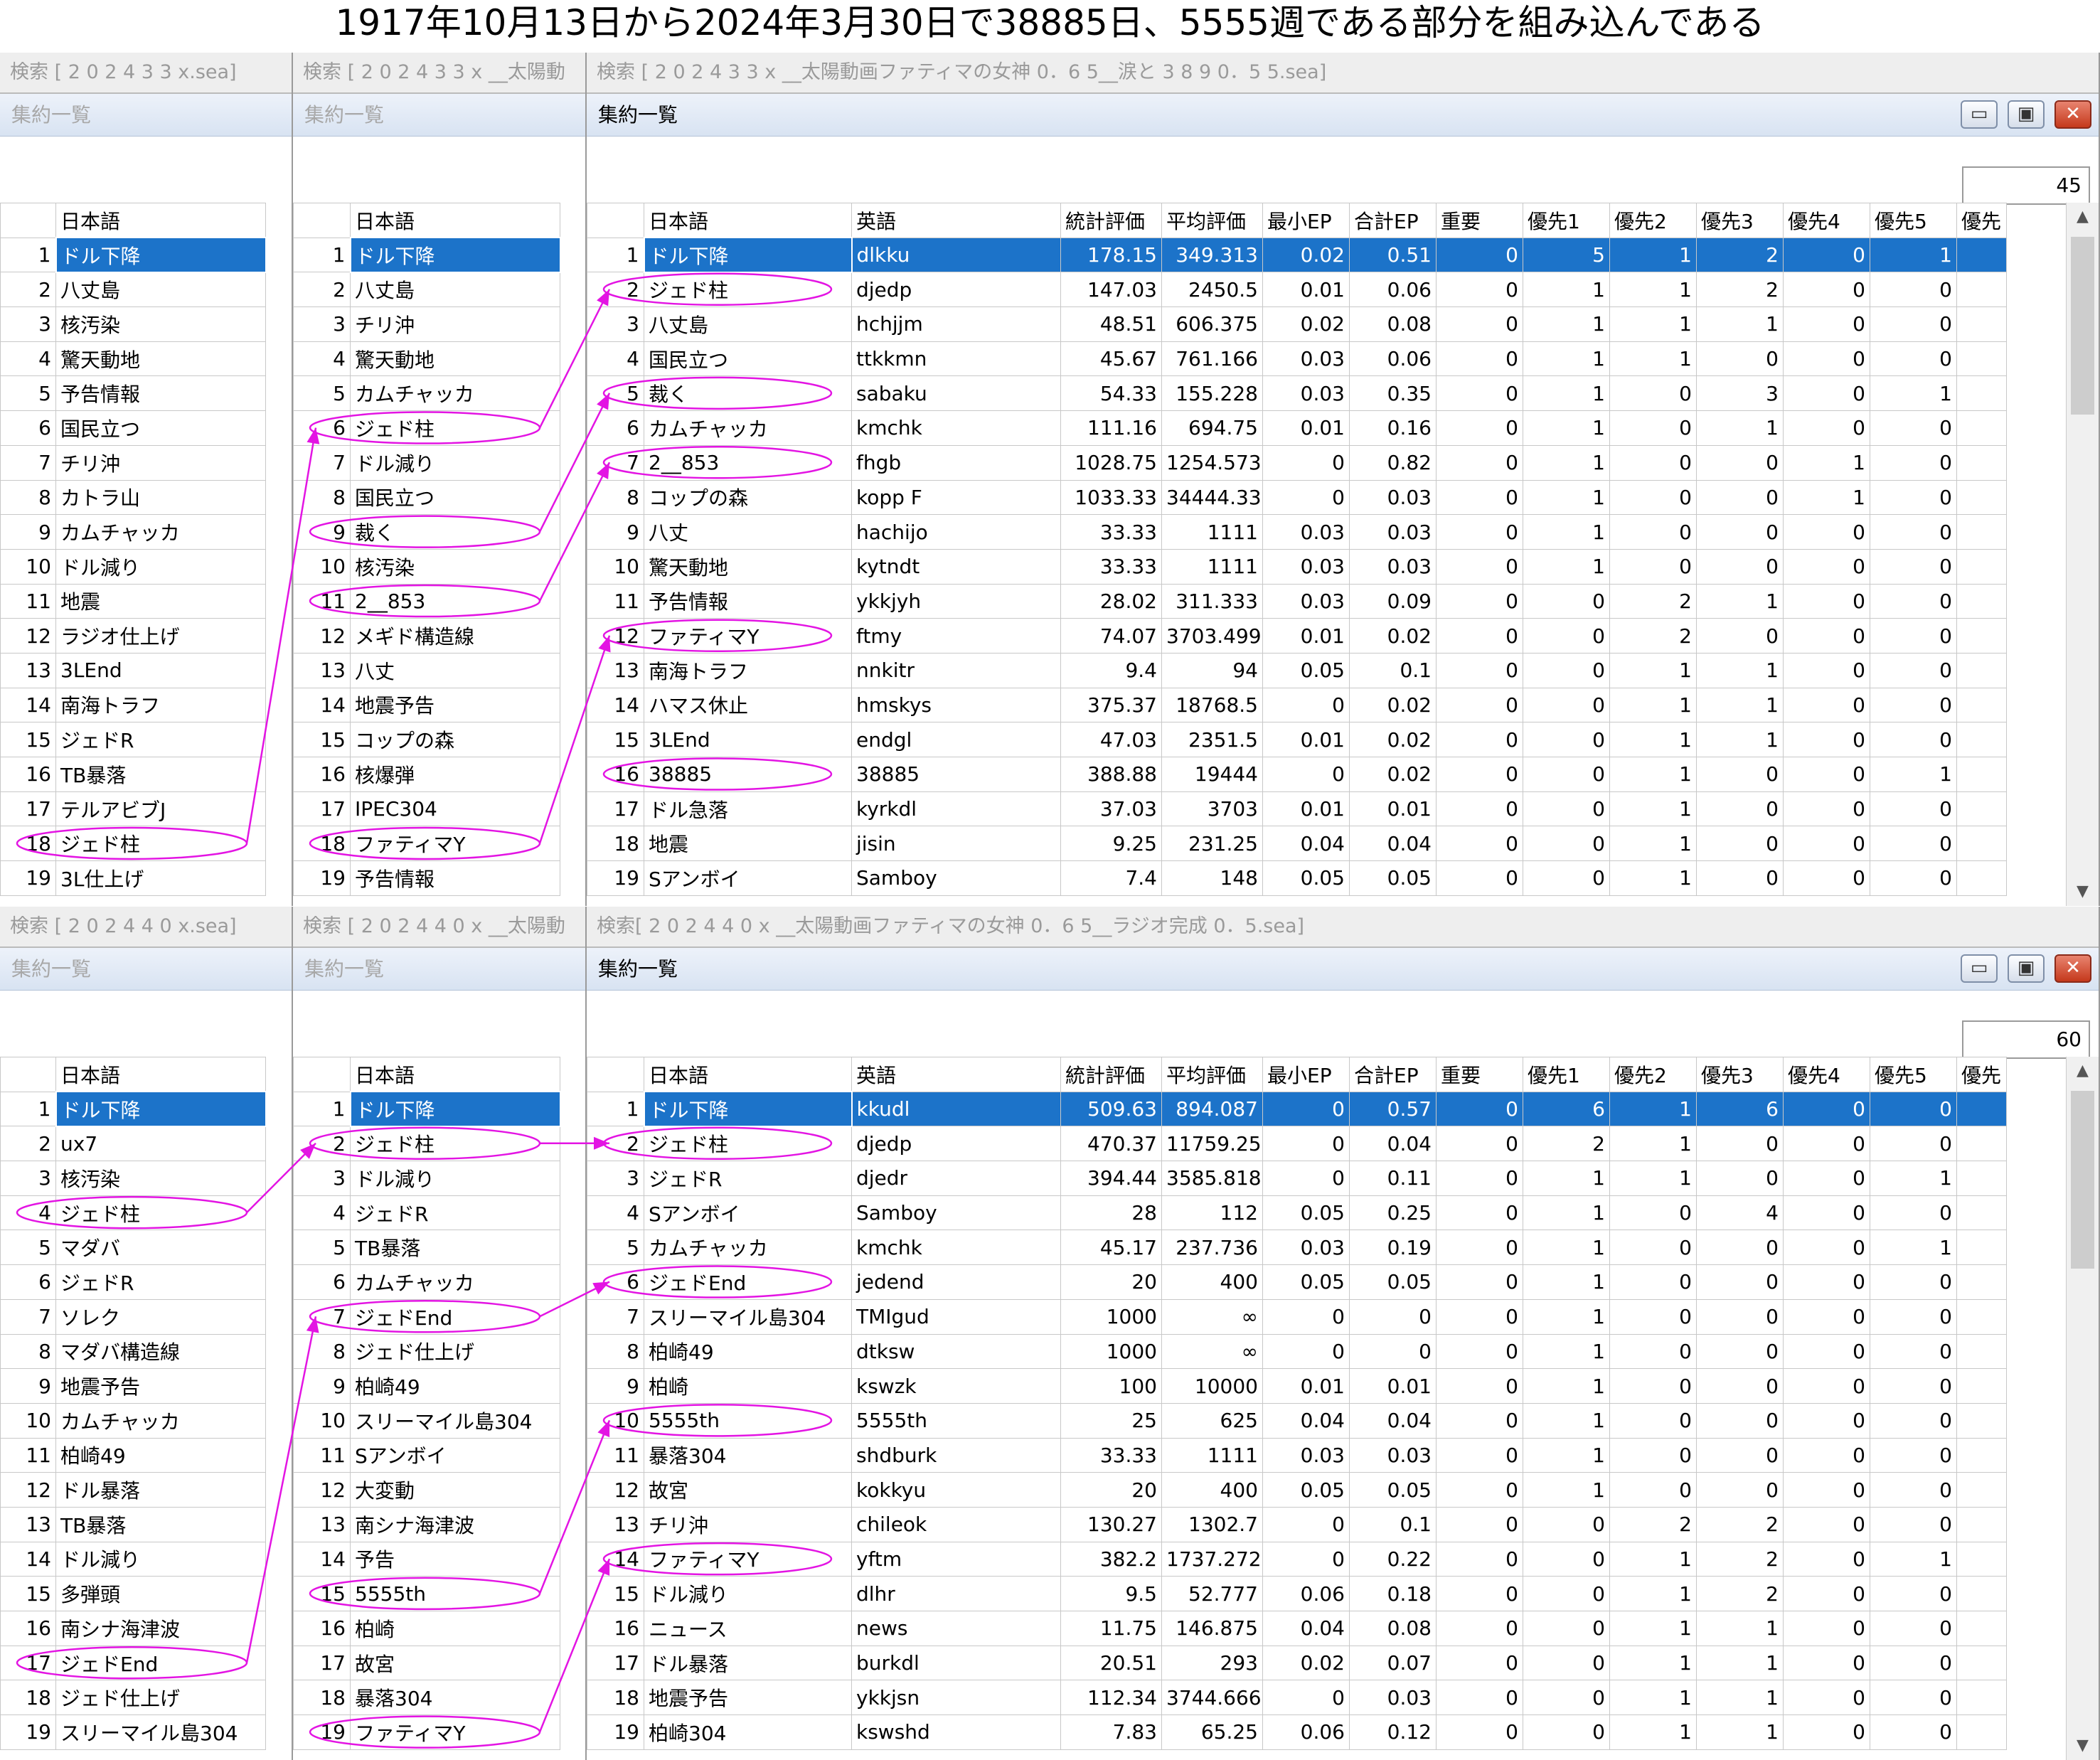 The height and width of the screenshot is (1760, 2100). I want to click on grid-row: 14 ファティマY yftm 382.2 1737.272 0 0.22 0 0 1 2 0 1, so click(1297, 1559).